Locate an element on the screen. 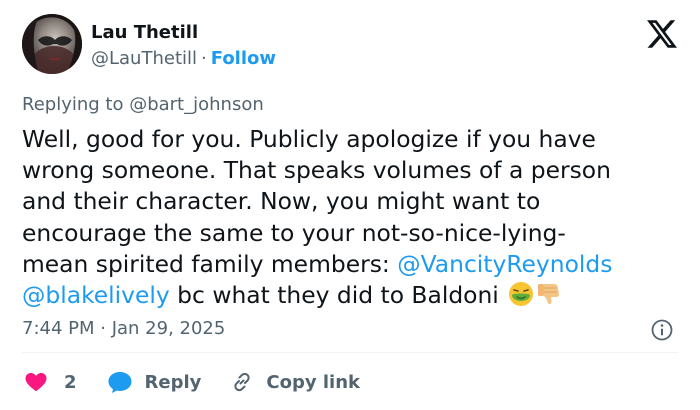 This screenshot has width=700, height=410. action-bar: 2 Reply Copy link is located at coordinates (191, 382).